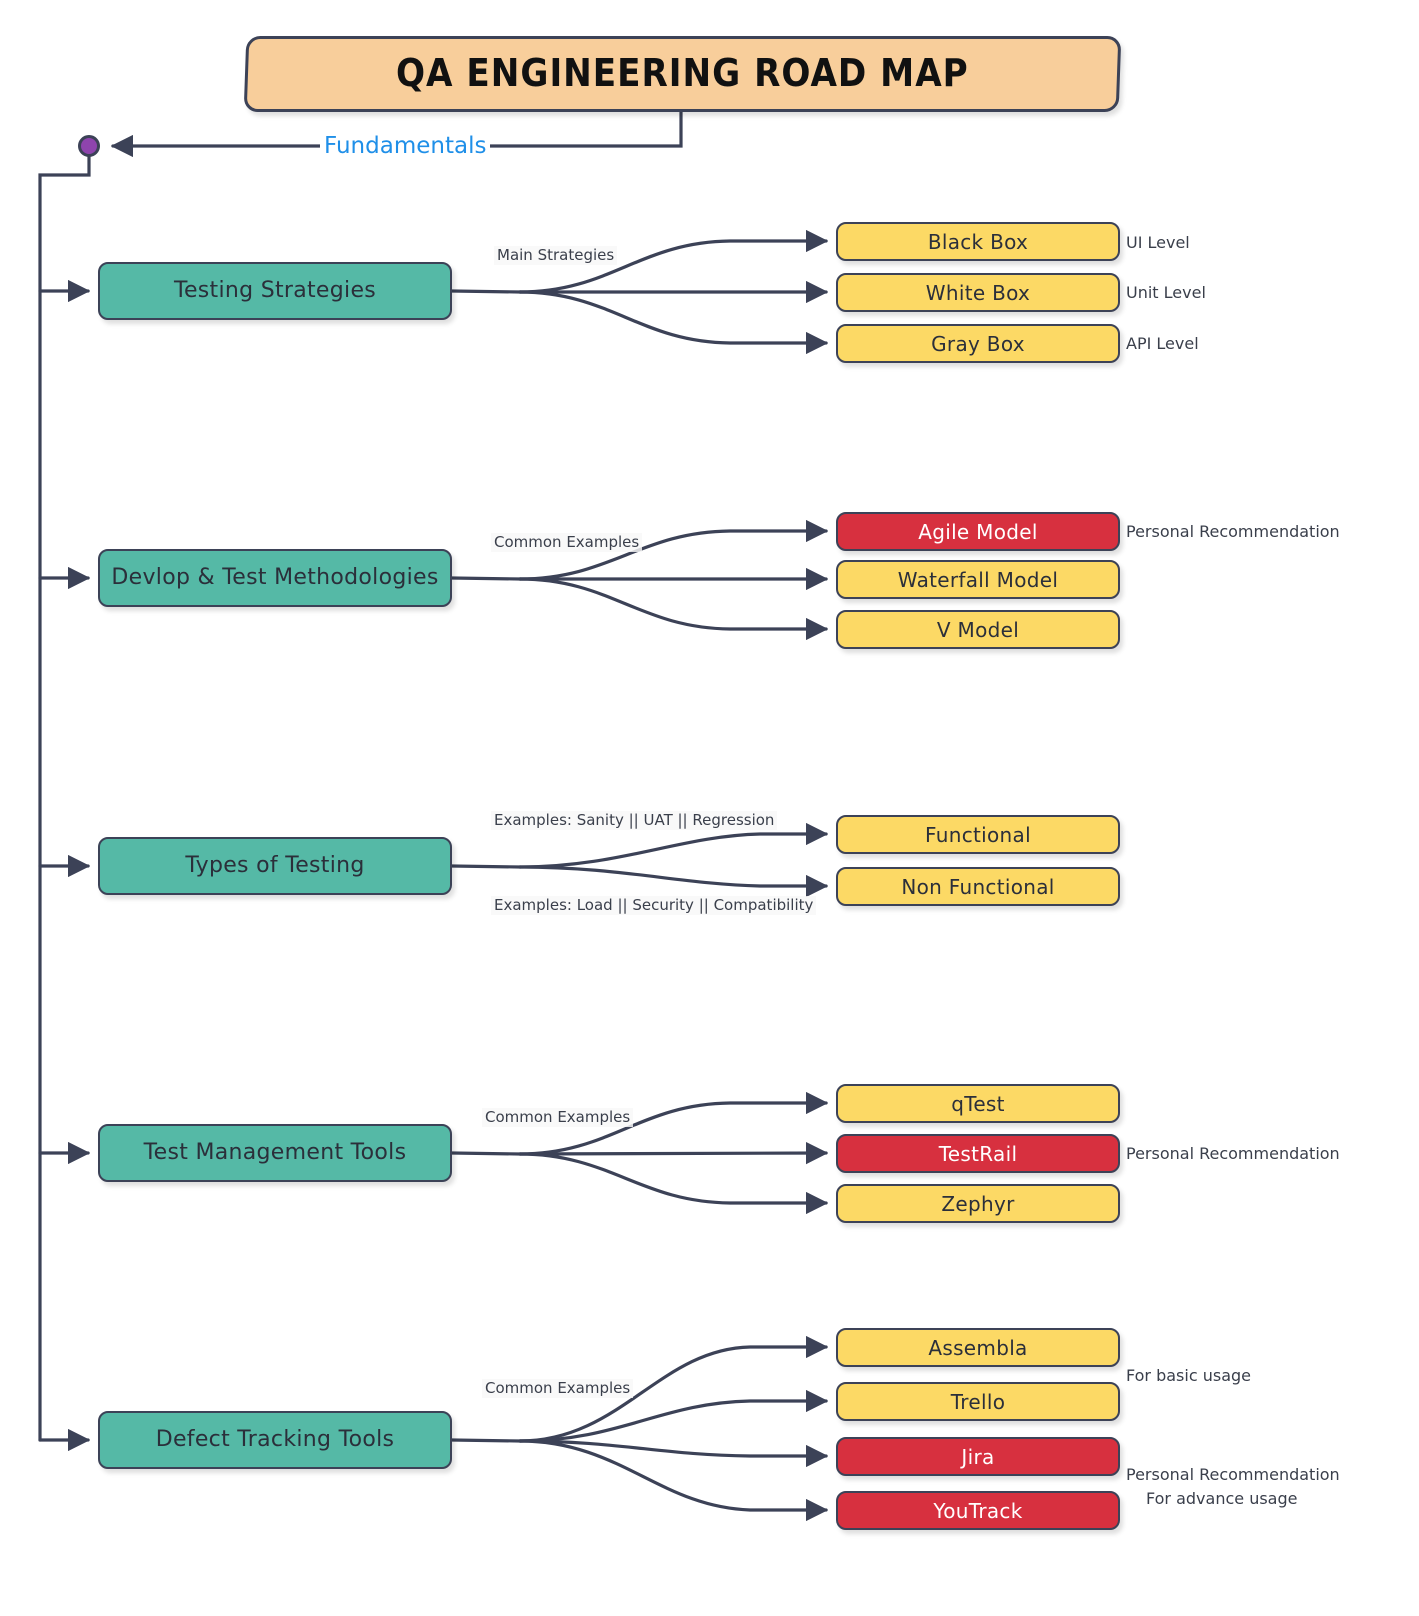 Image resolution: width=1419 pixels, height=1616 pixels. I want to click on leaf-gray-box: Gray Box, so click(978, 343).